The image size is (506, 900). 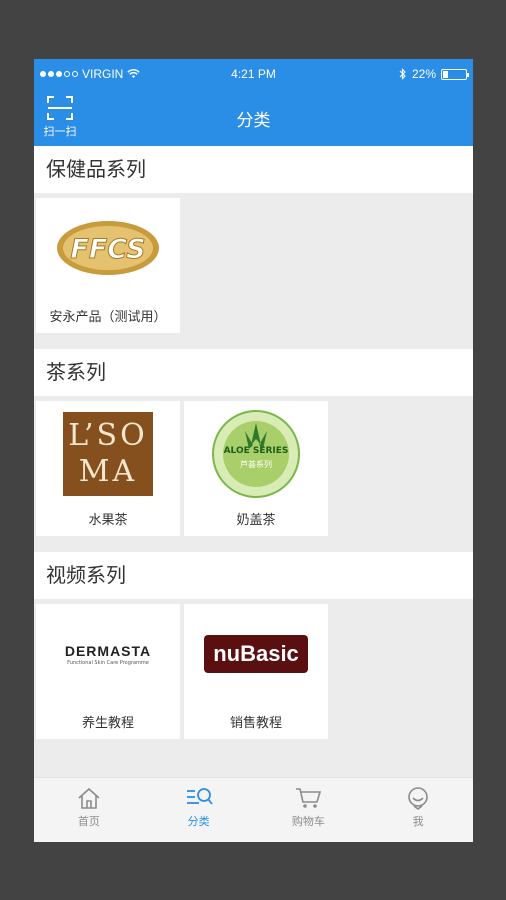 What do you see at coordinates (108, 435) in the screenshot?
I see `lsoma-line1: L’SO` at bounding box center [108, 435].